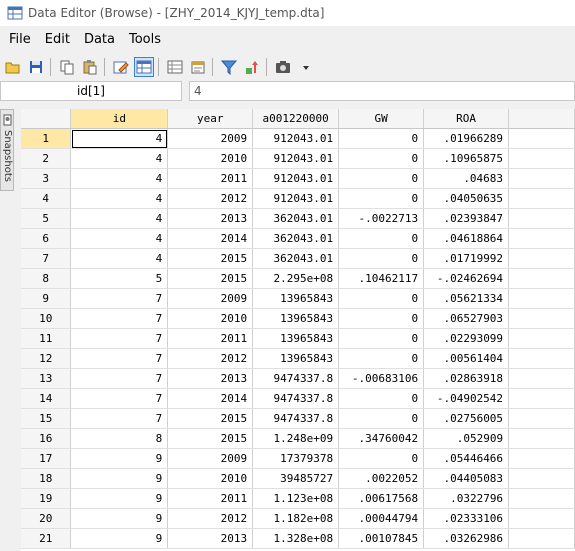 The width and height of the screenshot is (575, 551). What do you see at coordinates (119, 278) in the screenshot?
I see `cell-id: 5` at bounding box center [119, 278].